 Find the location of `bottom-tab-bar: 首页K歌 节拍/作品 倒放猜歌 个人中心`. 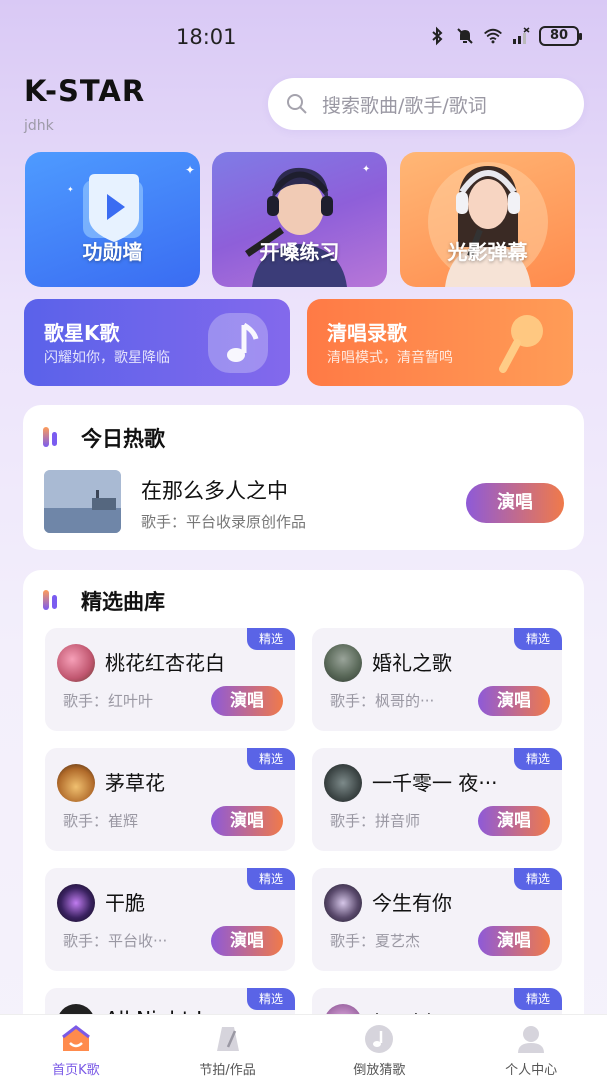

bottom-tab-bar: 首页K歌 节拍/作品 倒放猜歌 个人中心 is located at coordinates (303, 1047).